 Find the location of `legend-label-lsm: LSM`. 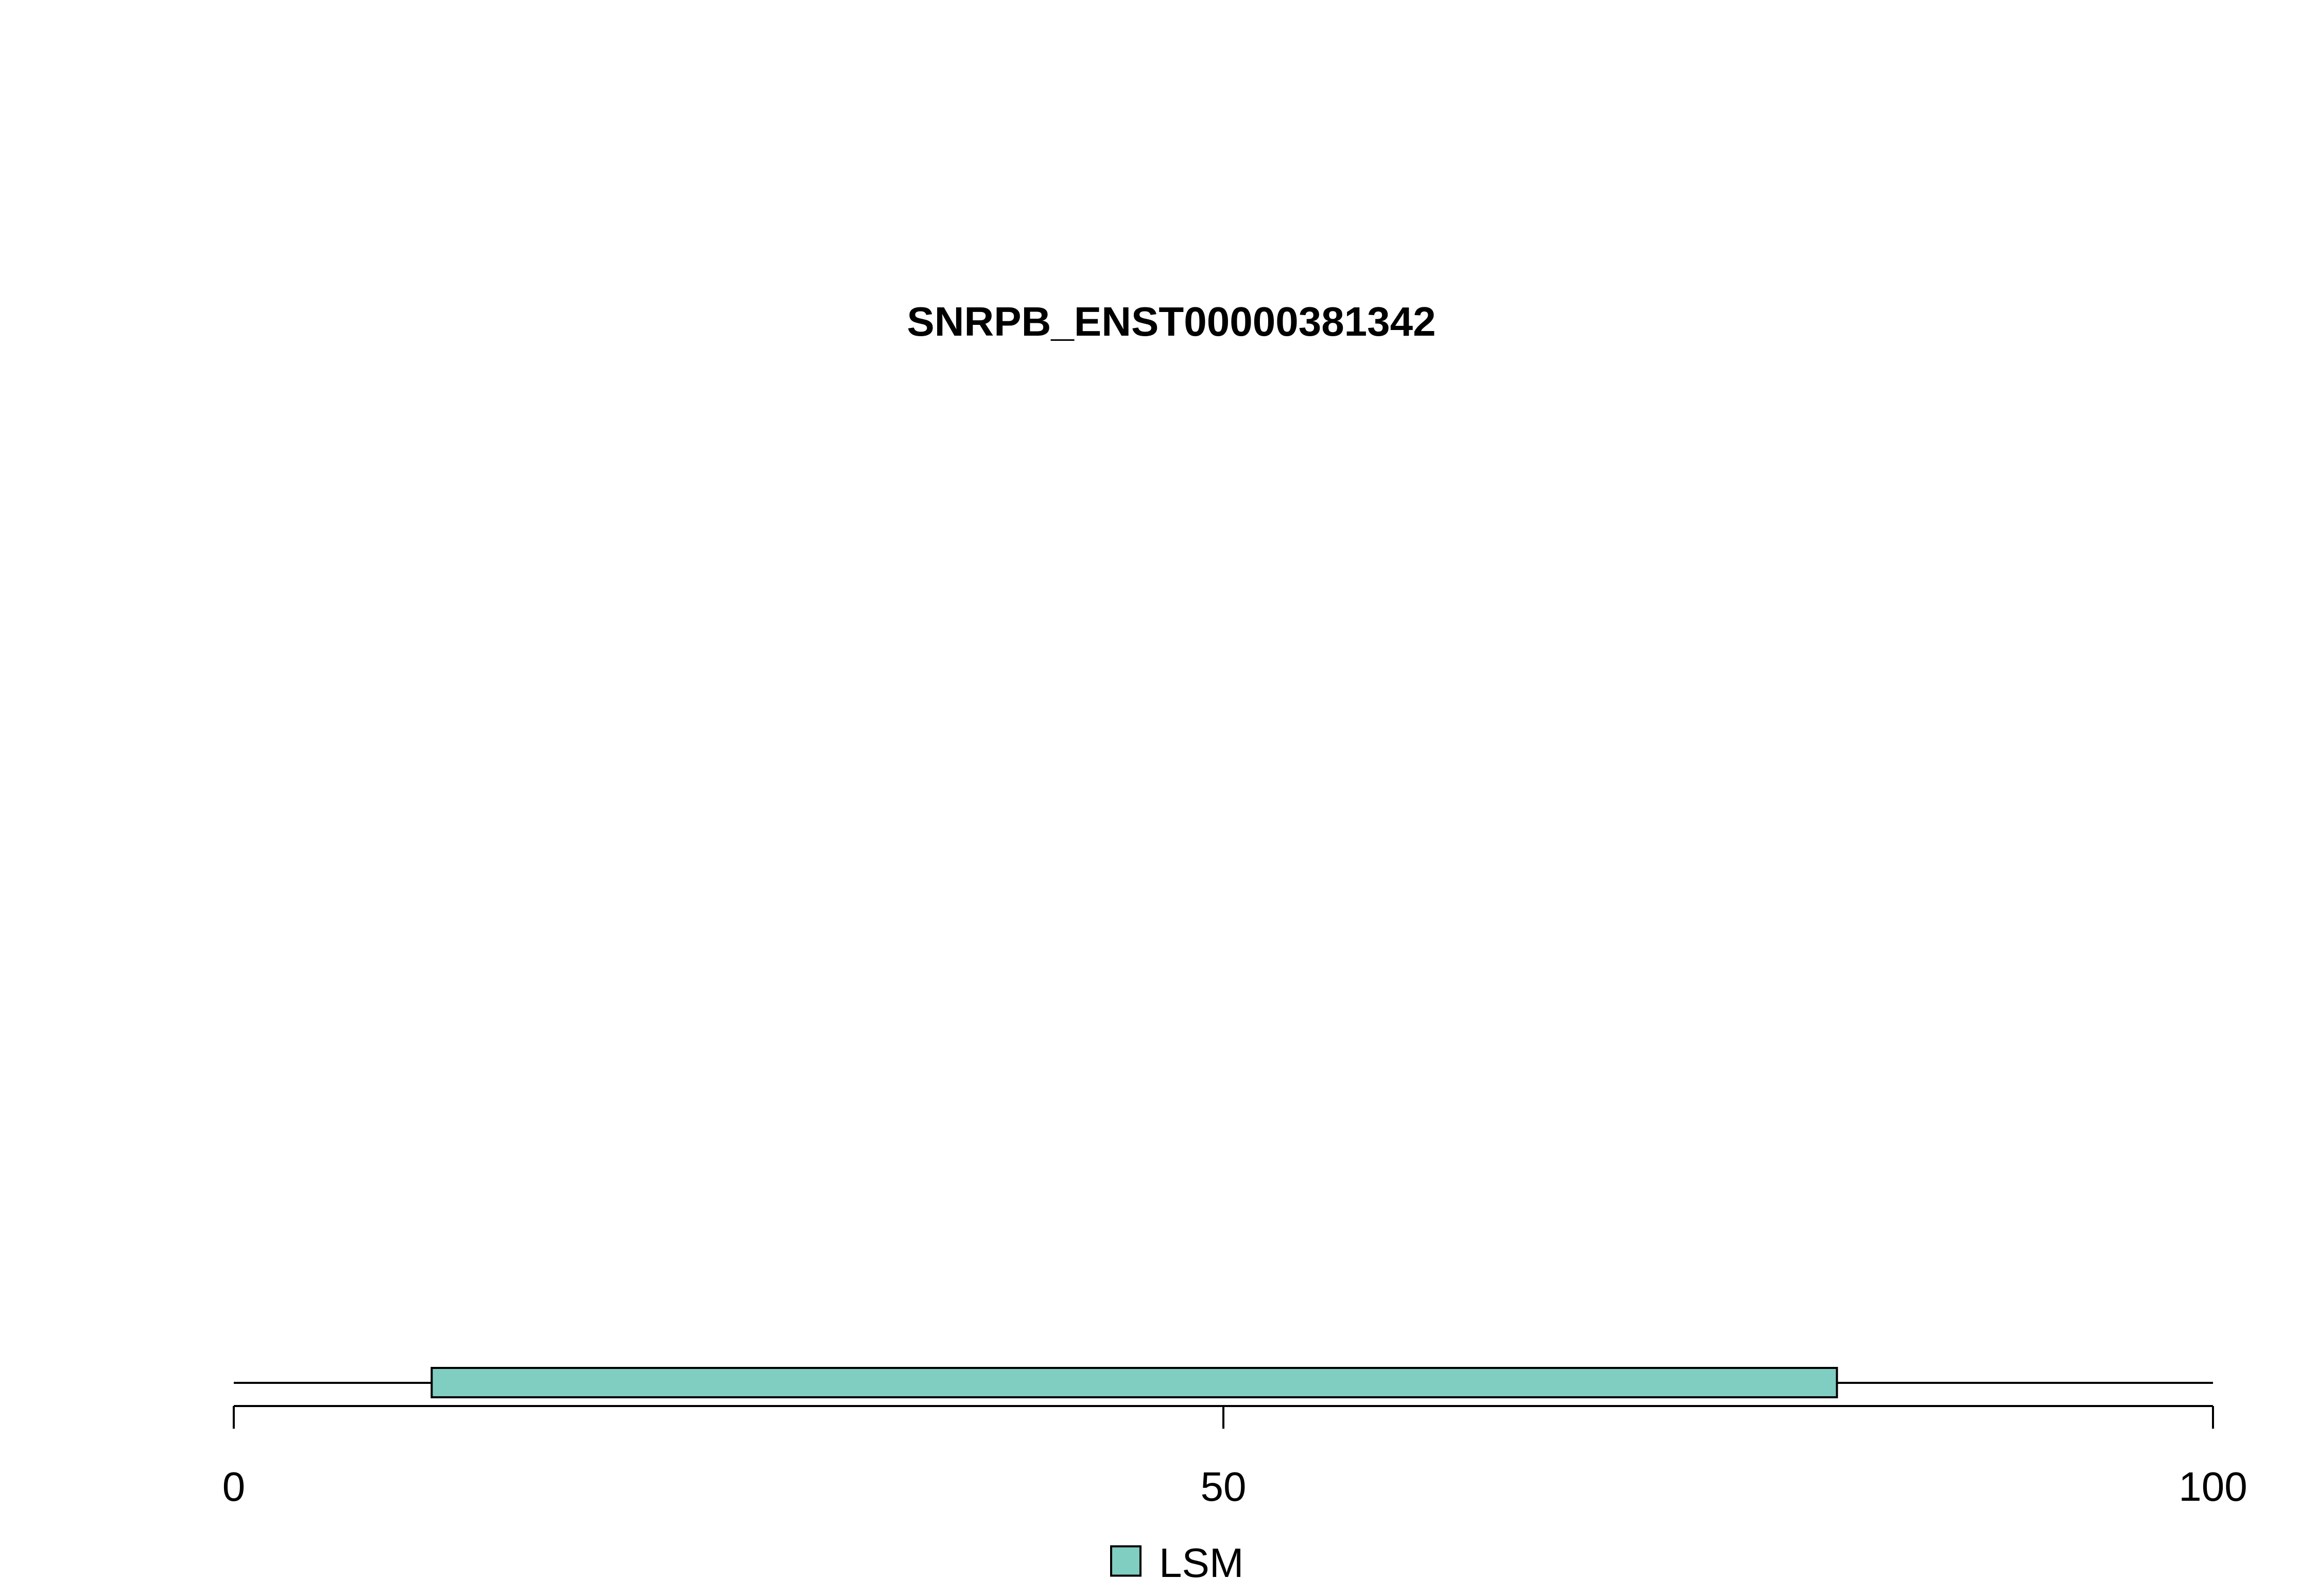

legend-label-lsm: LSM is located at coordinates (1201, 1563).